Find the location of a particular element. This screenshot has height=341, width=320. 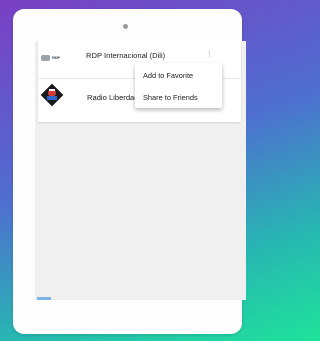

more-options-icon: ⋮ is located at coordinates (209, 56).